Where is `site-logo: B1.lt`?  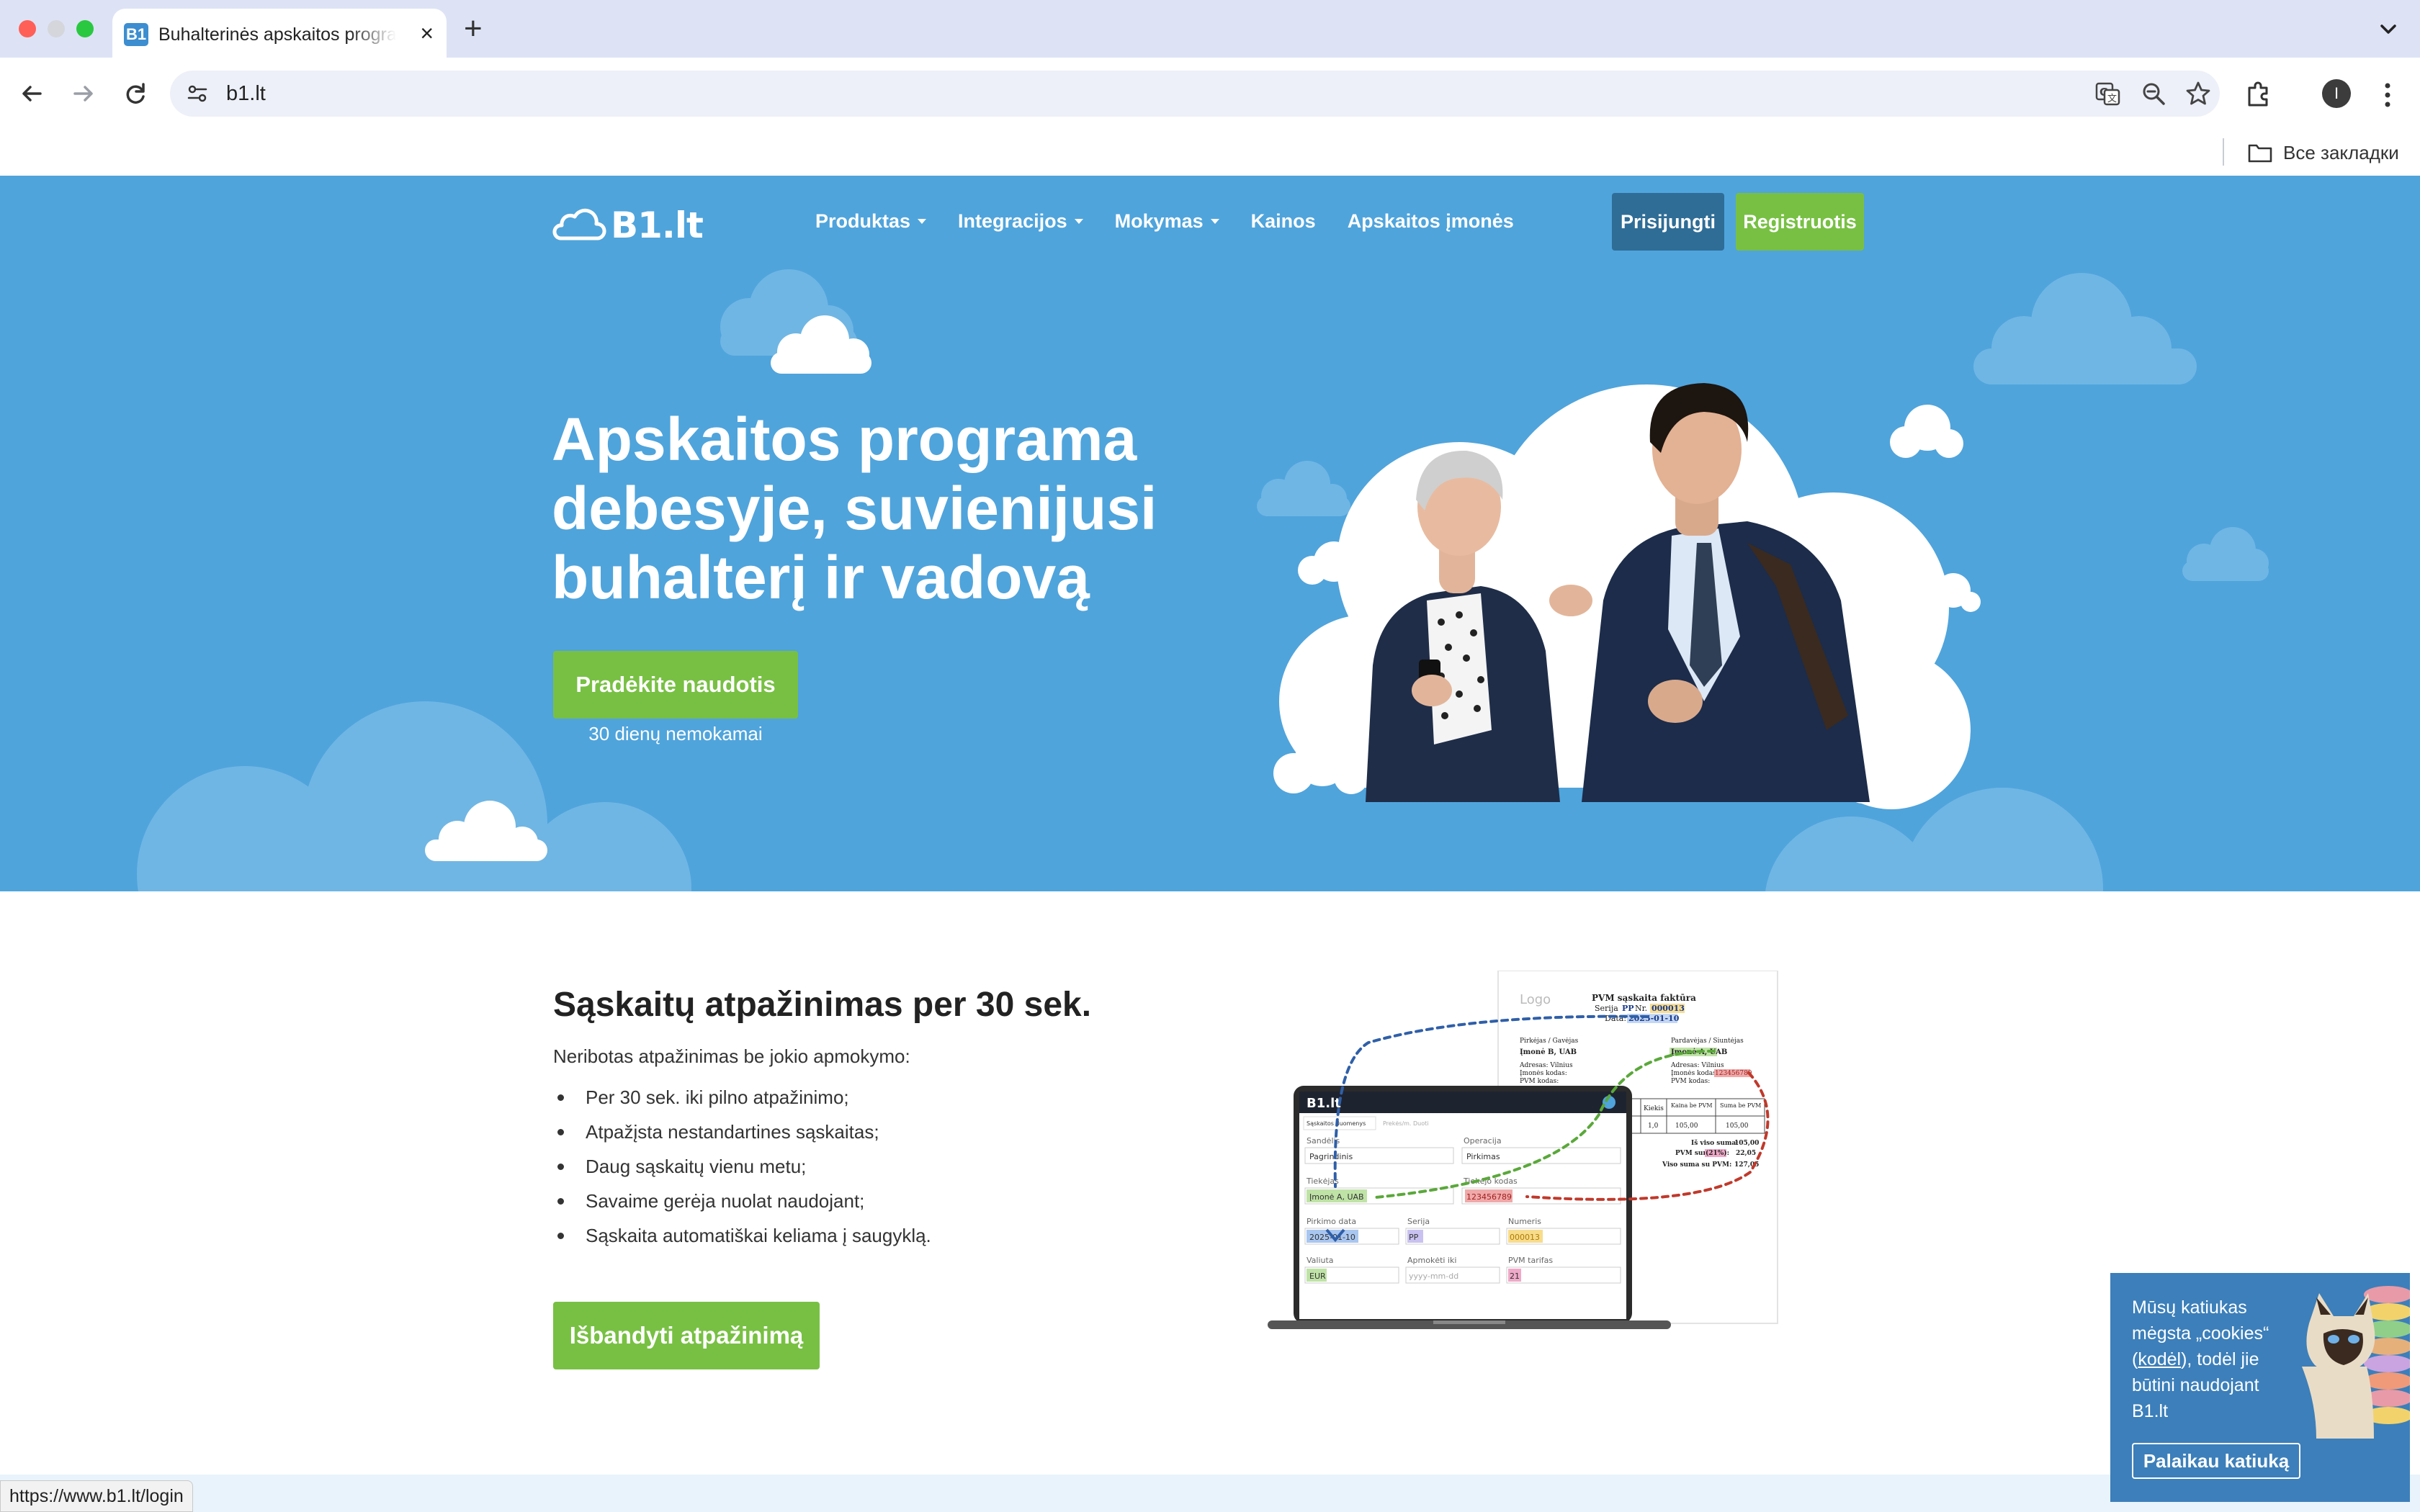 site-logo: B1.lt is located at coordinates (628, 225).